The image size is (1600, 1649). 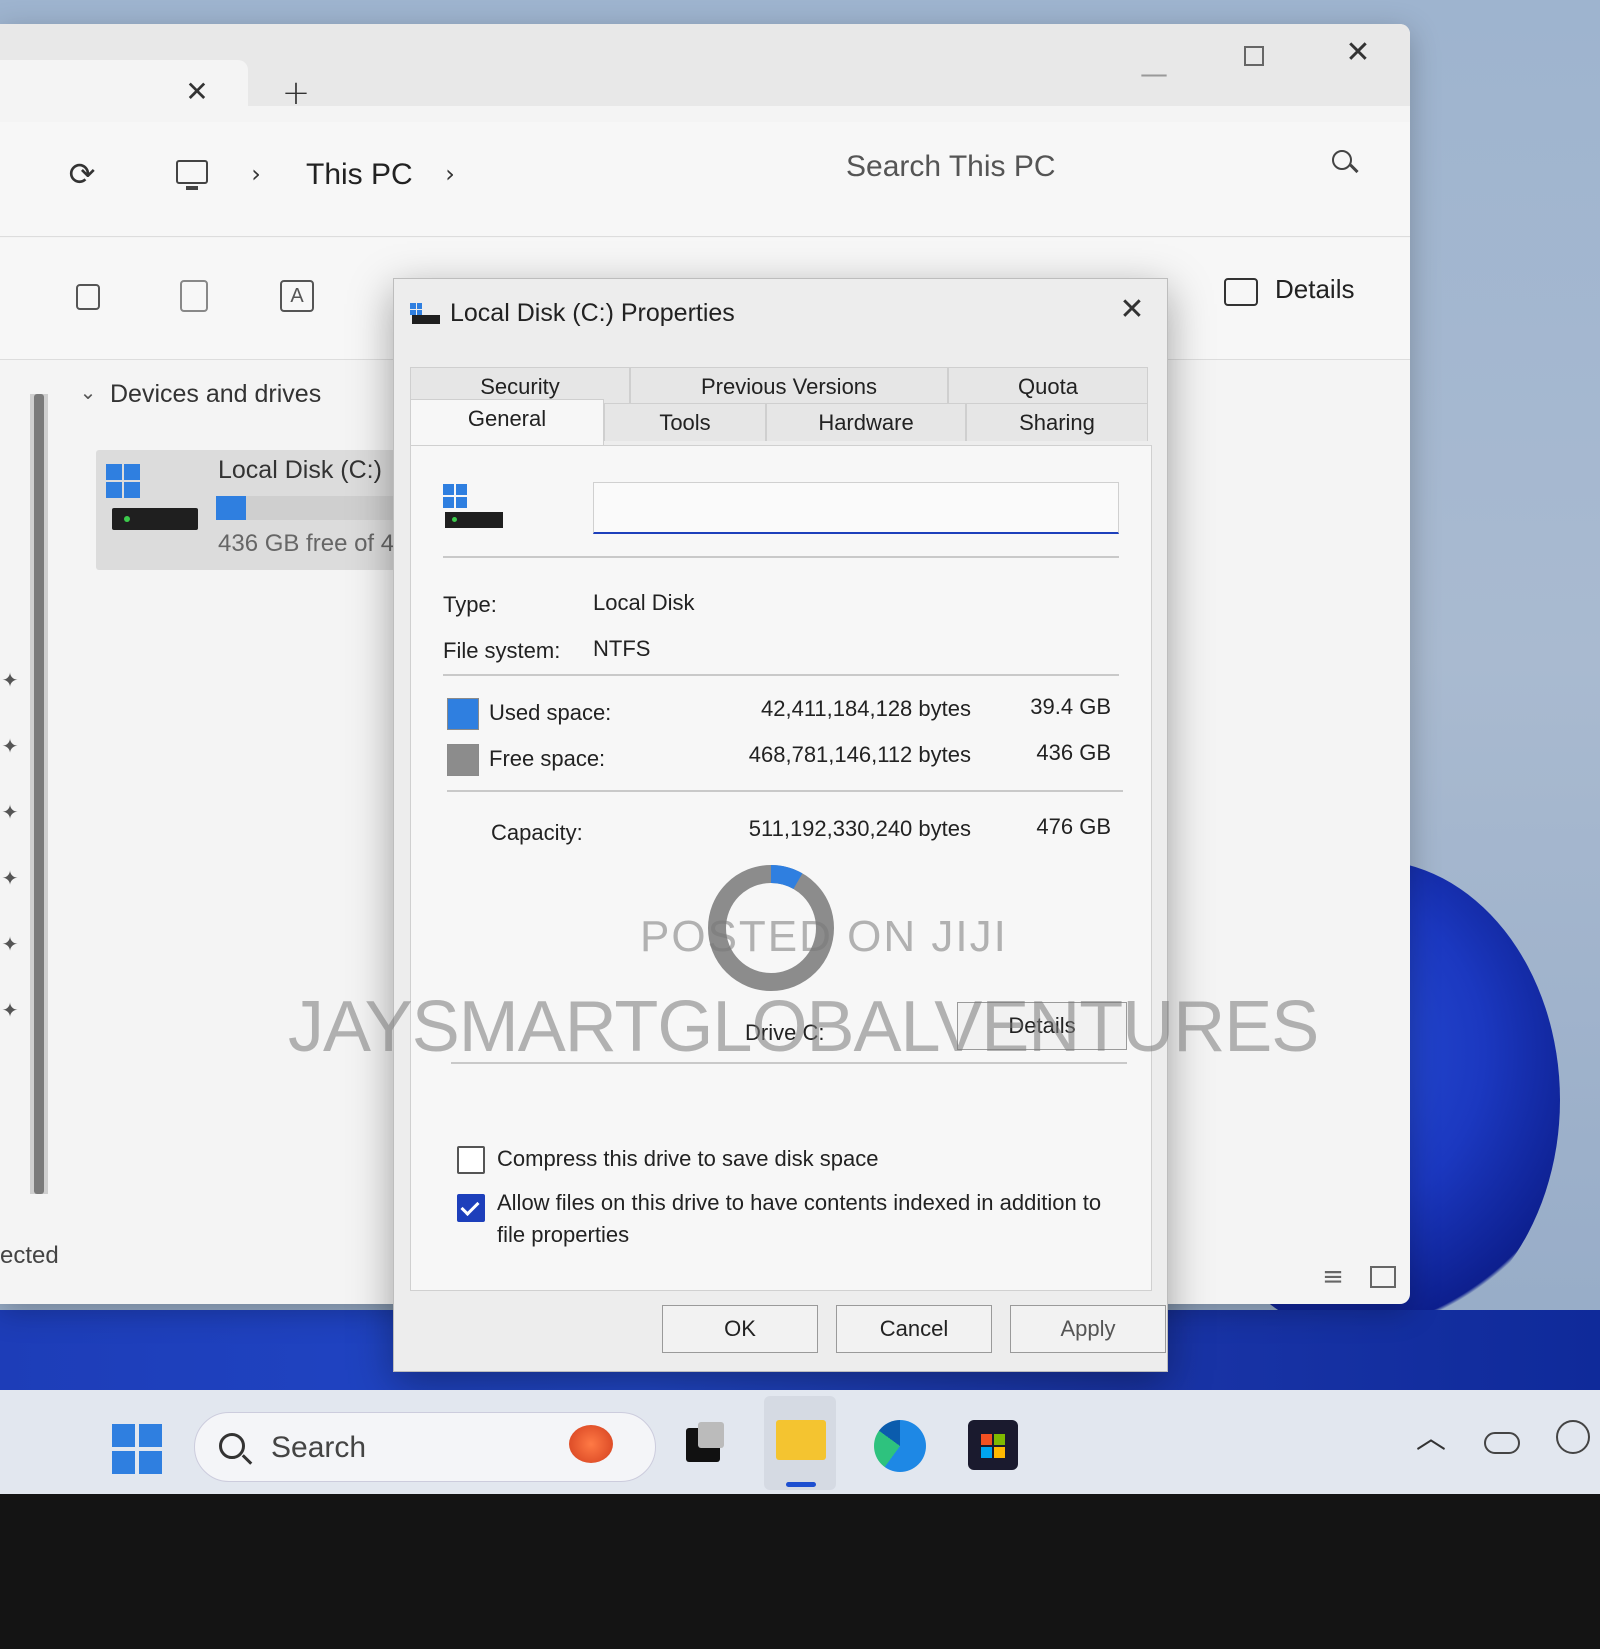 I want to click on checkmark-icon, so click(x=470, y=1206).